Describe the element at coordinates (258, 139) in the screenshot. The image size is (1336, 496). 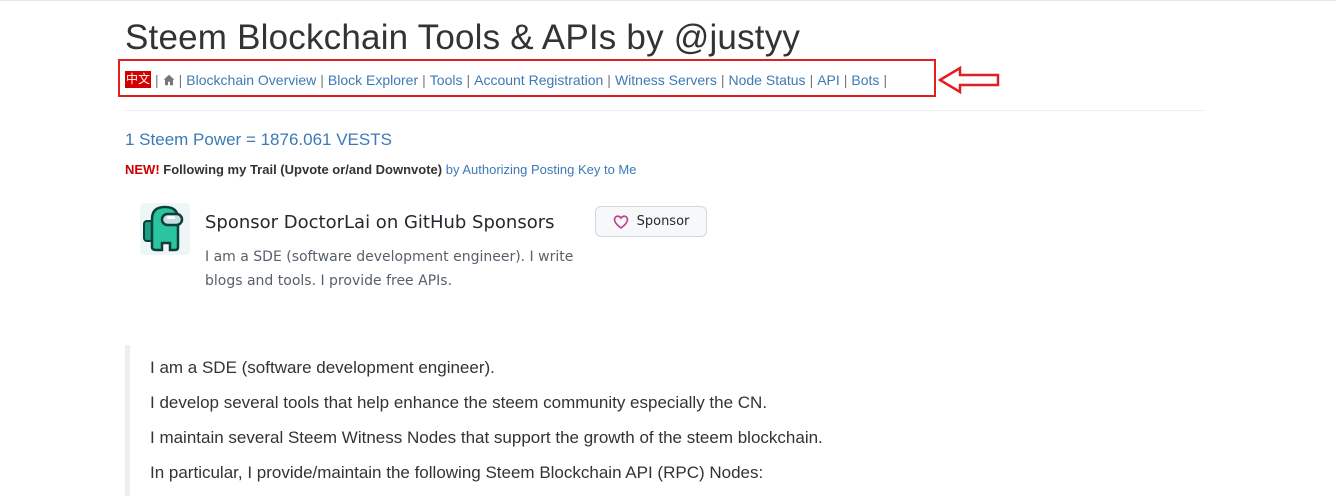
I see `steem-power-rate: 1 Steem Power = 1876.061 VESTS` at that location.